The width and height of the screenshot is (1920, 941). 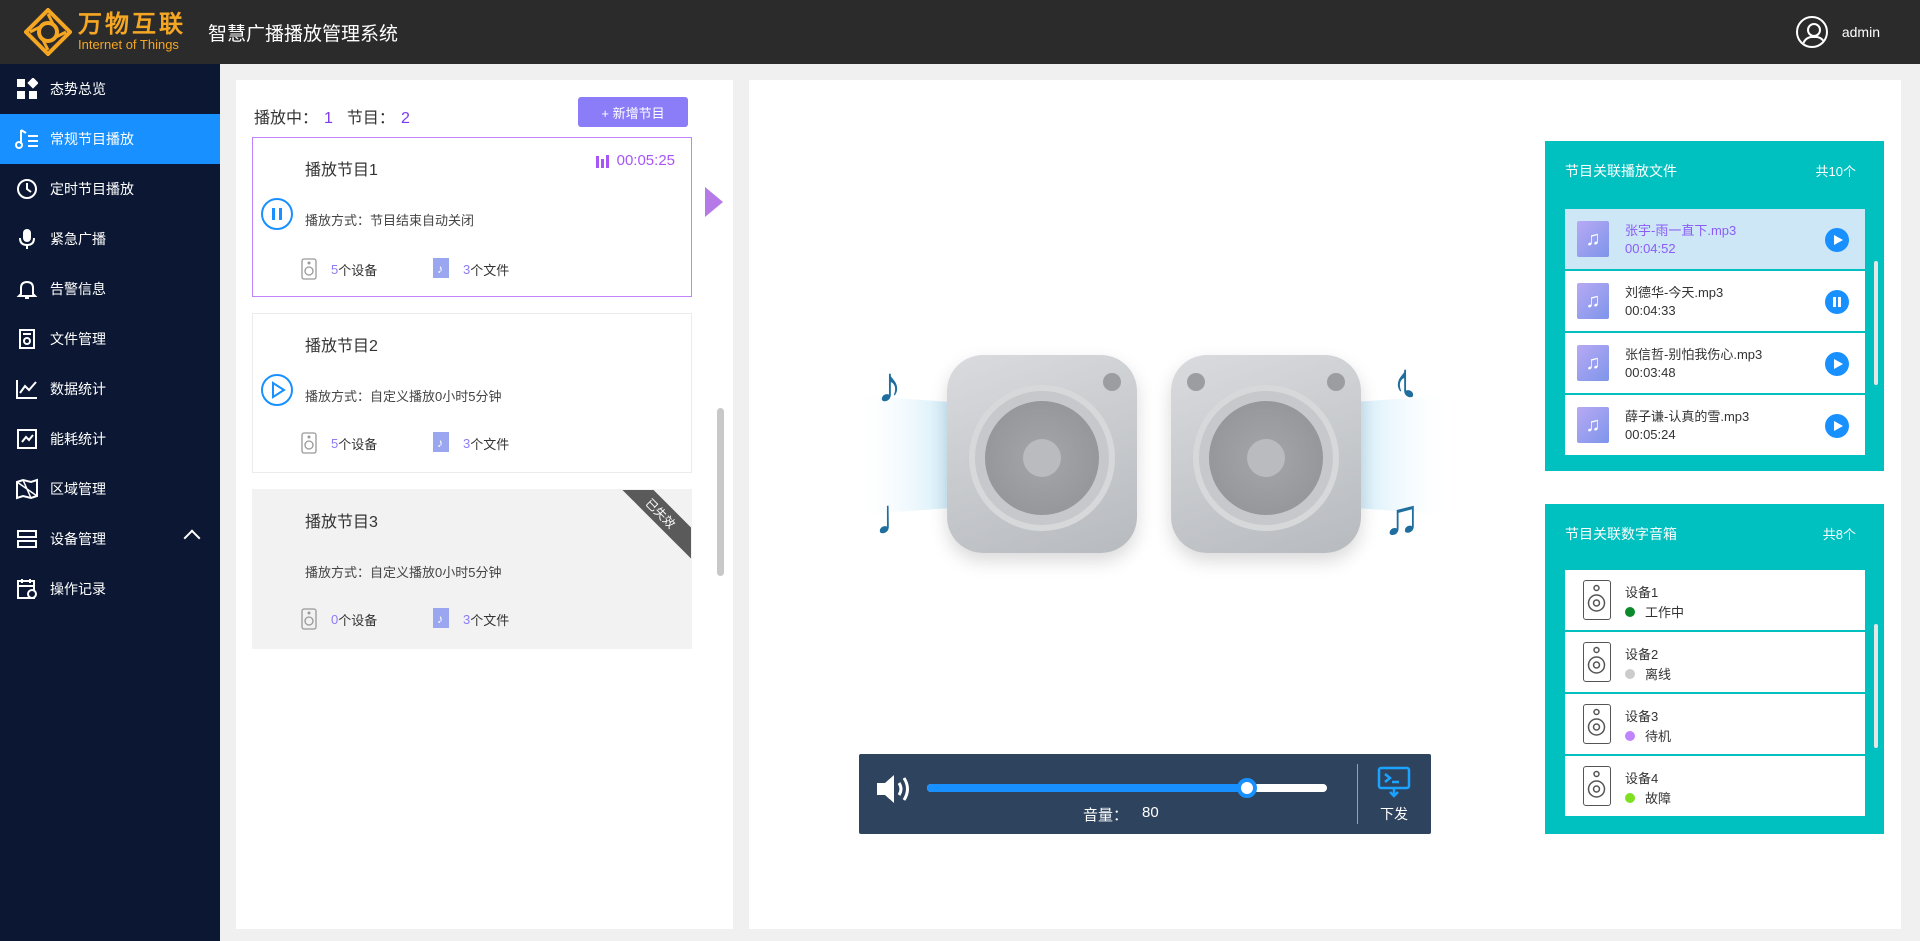 What do you see at coordinates (1402, 517) in the screenshot?
I see `music-notes-icon: ♫` at bounding box center [1402, 517].